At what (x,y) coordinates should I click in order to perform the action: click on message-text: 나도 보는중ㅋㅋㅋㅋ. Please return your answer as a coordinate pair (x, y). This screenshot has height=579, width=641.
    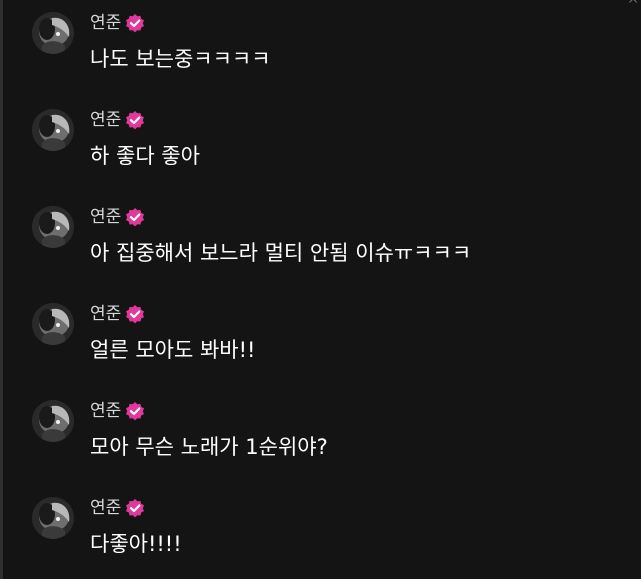
    Looking at the image, I should click on (180, 59).